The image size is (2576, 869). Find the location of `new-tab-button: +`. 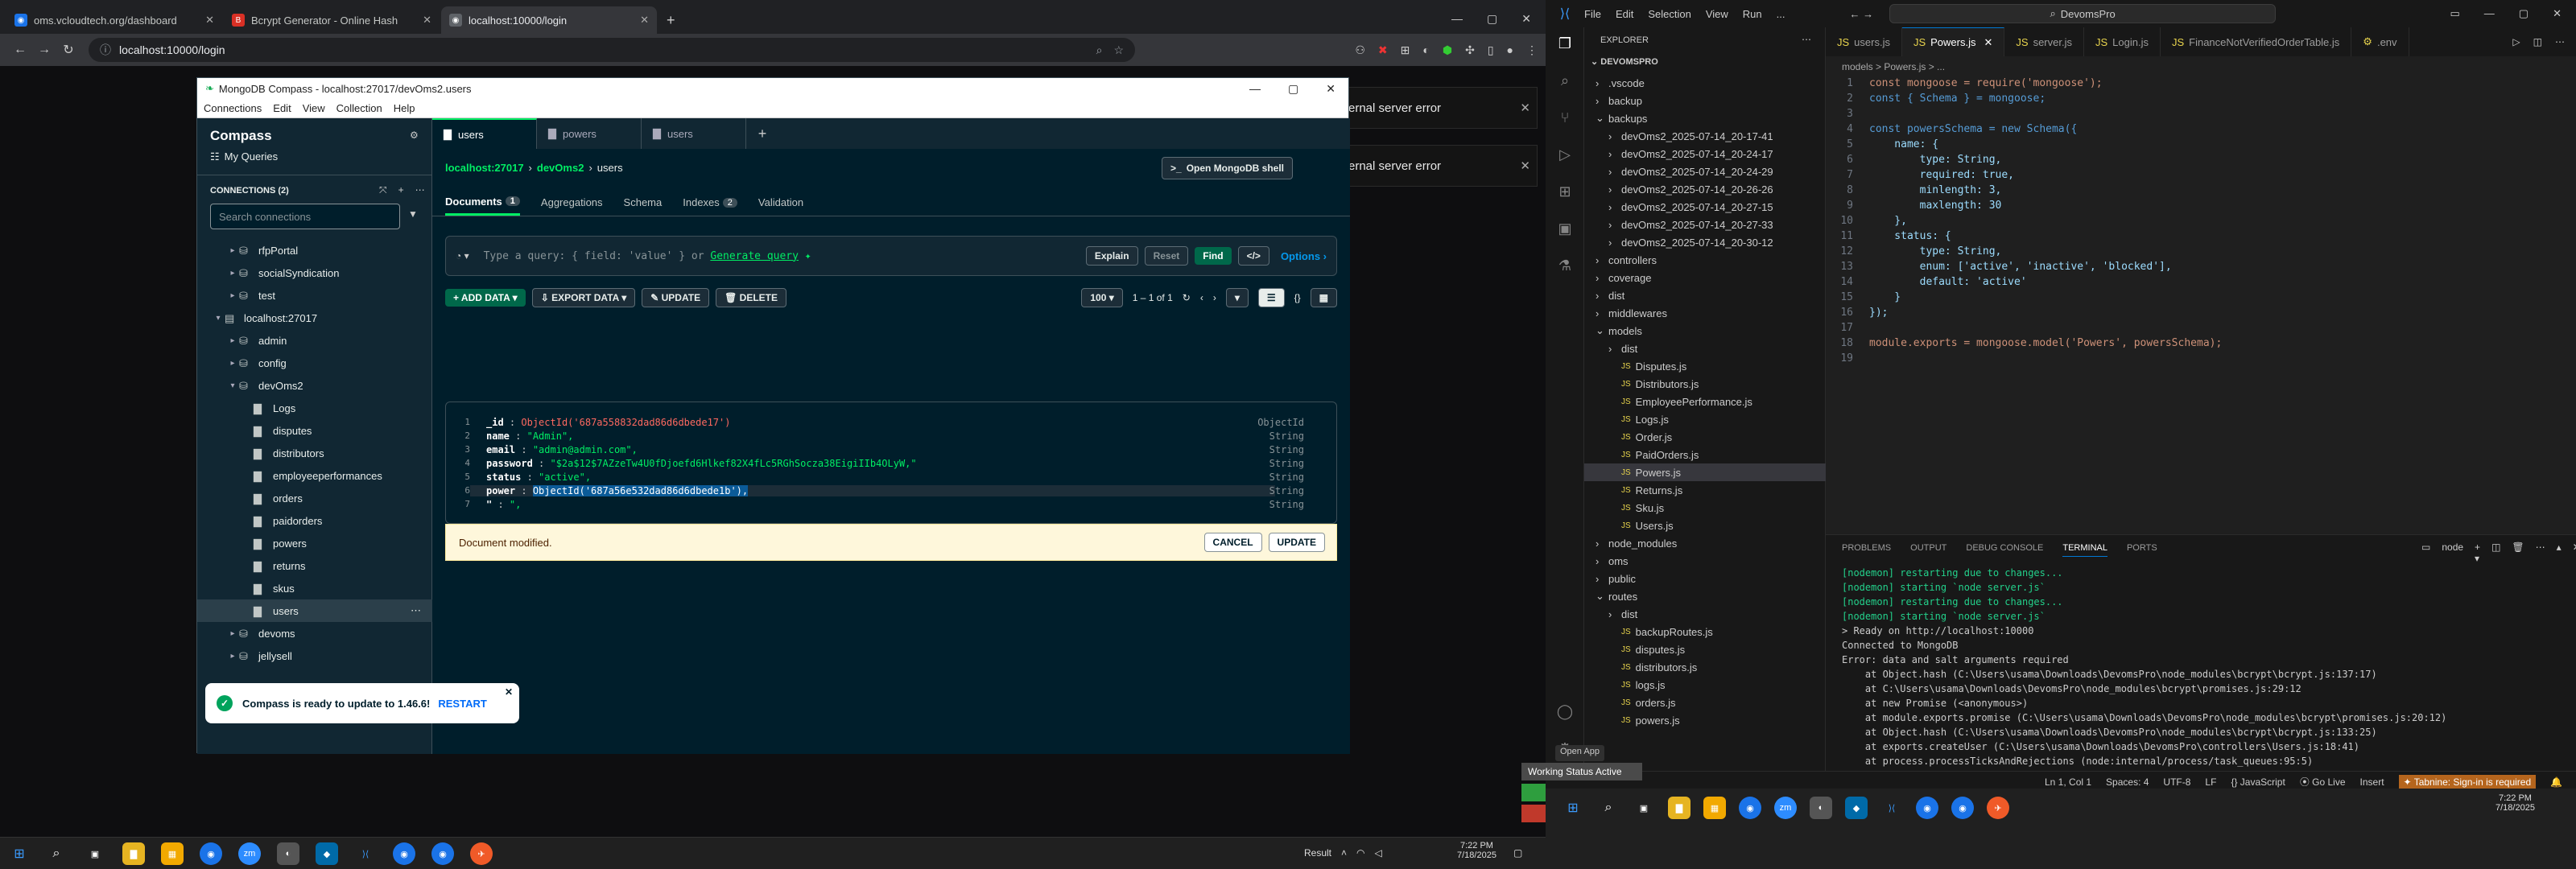

new-tab-button: + is located at coordinates (670, 20).